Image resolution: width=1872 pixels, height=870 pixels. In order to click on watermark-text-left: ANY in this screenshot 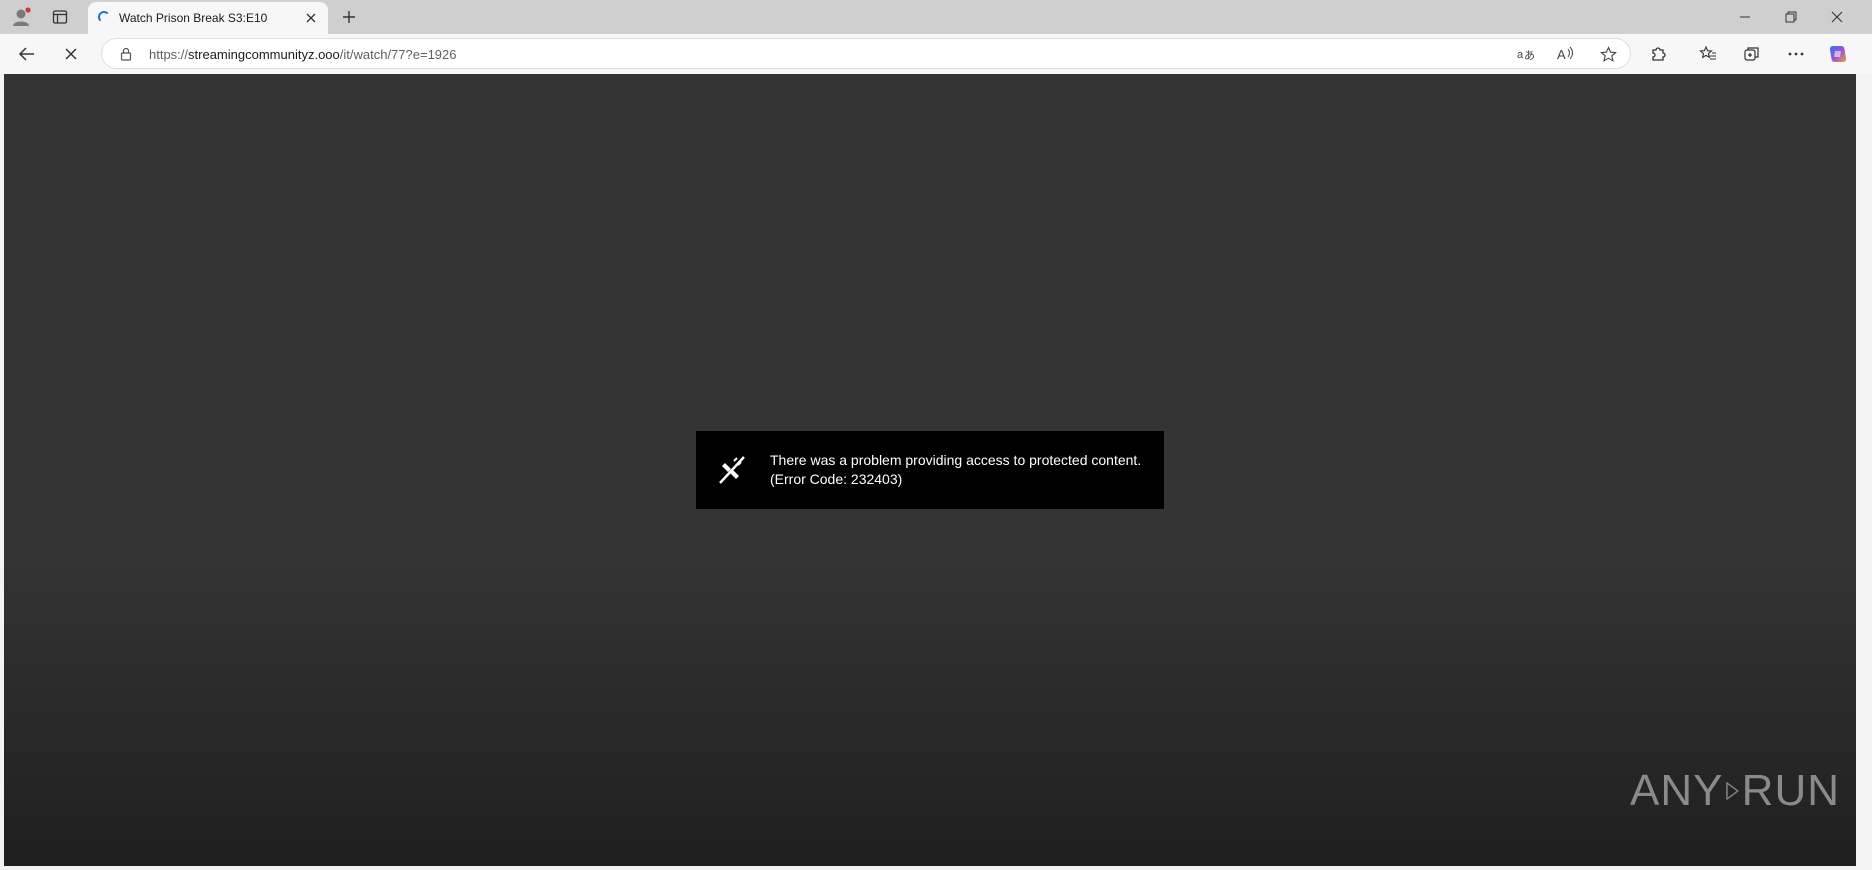, I will do `click(1677, 790)`.